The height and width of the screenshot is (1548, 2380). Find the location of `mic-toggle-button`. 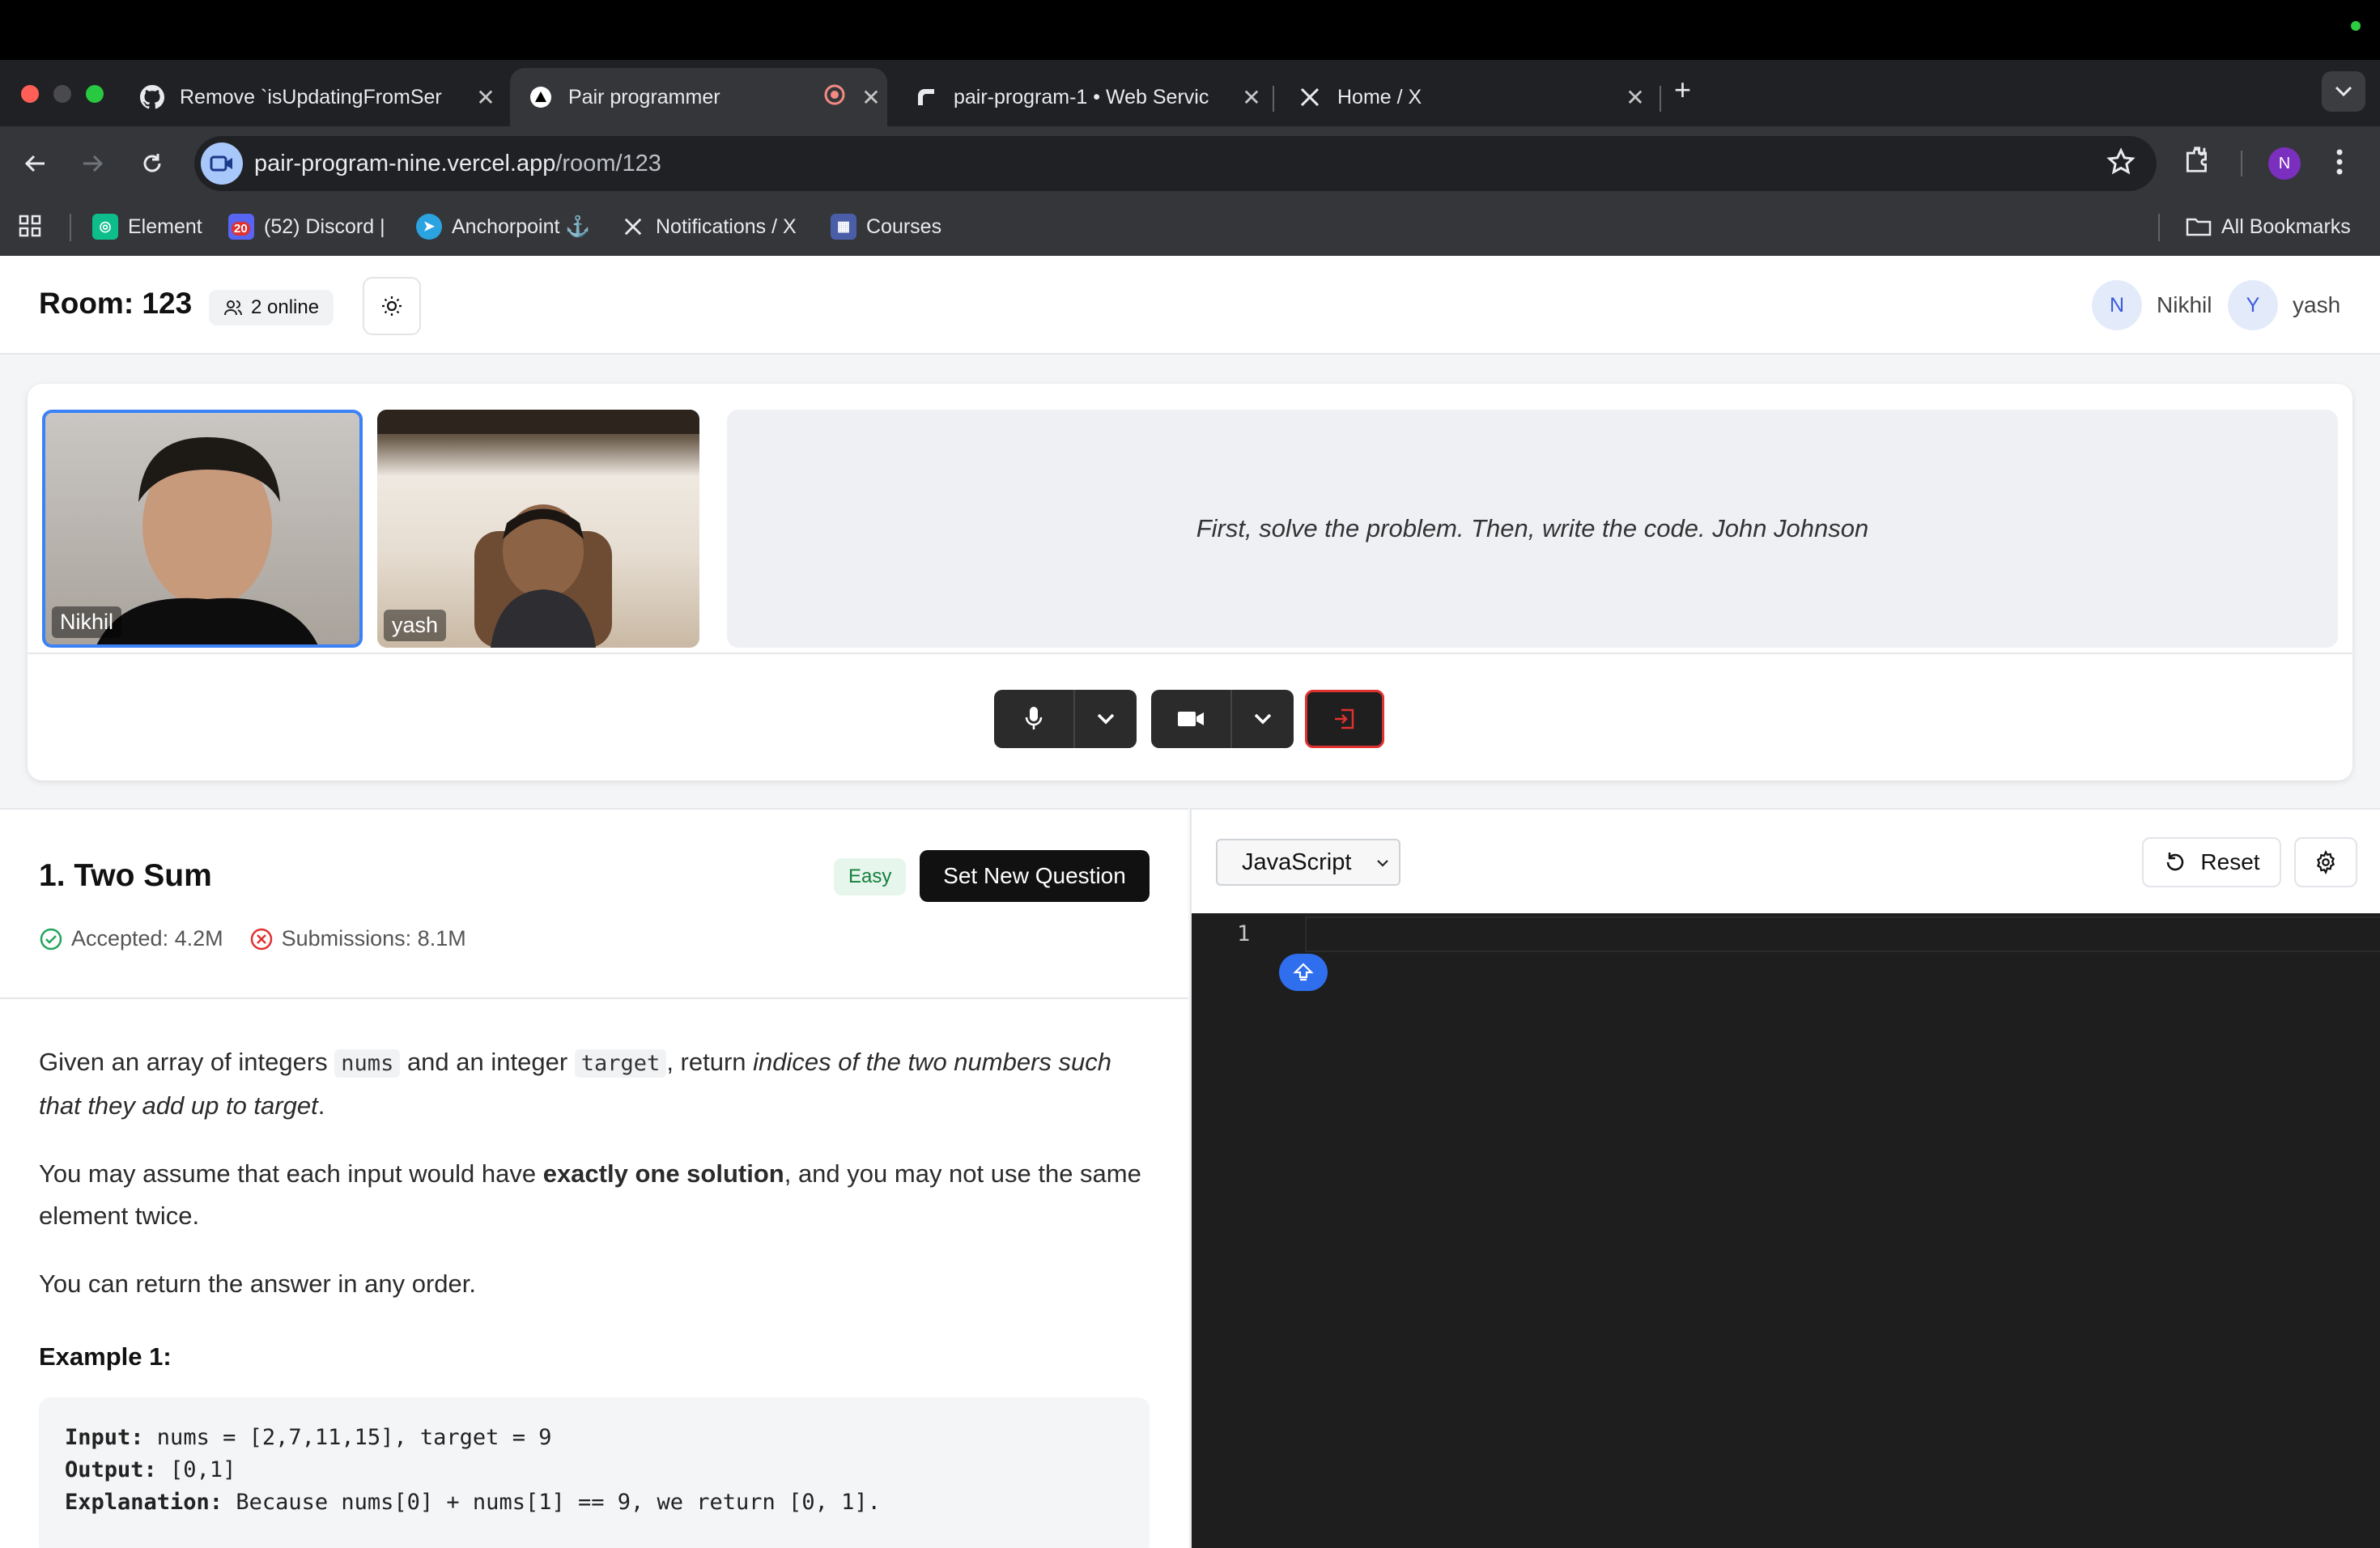

mic-toggle-button is located at coordinates (1033, 719).